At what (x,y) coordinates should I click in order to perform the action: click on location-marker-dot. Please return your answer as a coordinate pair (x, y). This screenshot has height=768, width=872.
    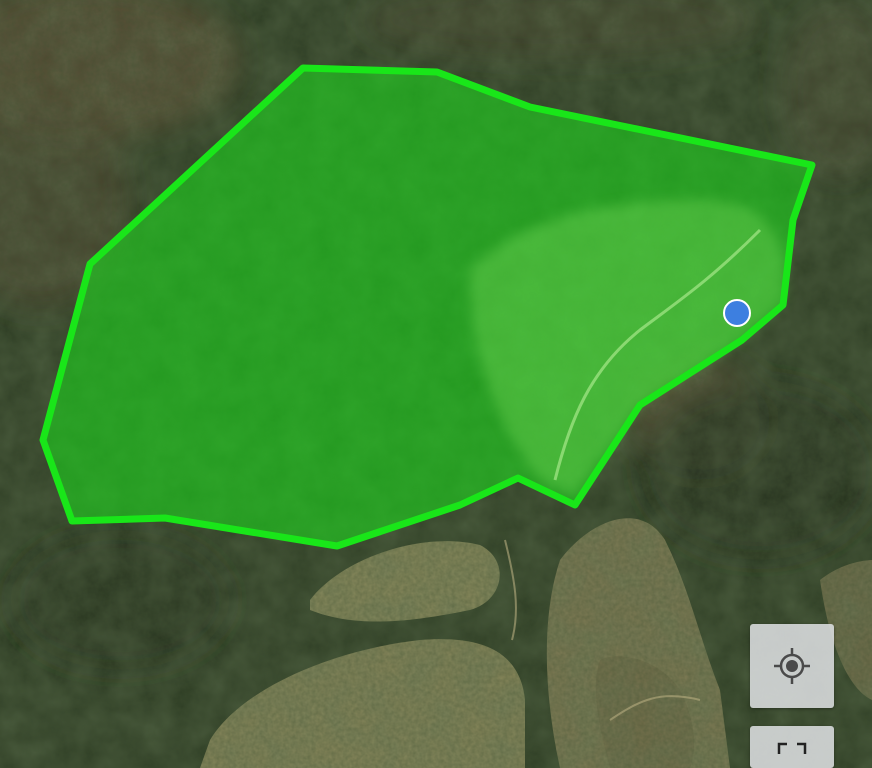
    Looking at the image, I should click on (737, 313).